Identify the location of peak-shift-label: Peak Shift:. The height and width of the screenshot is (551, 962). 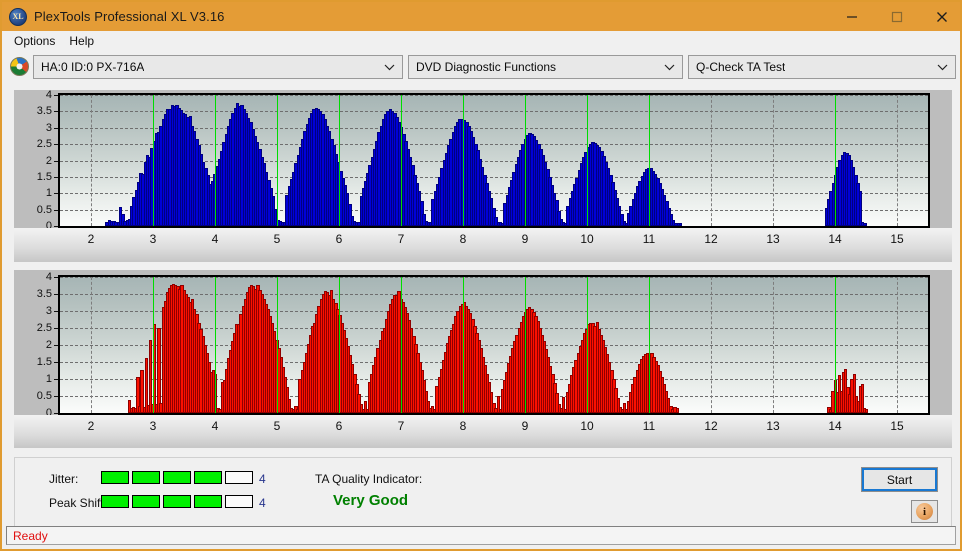
(78, 503).